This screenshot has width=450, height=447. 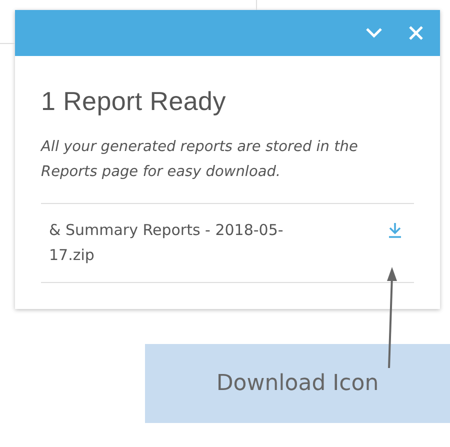 I want to click on download-icon, so click(x=395, y=230).